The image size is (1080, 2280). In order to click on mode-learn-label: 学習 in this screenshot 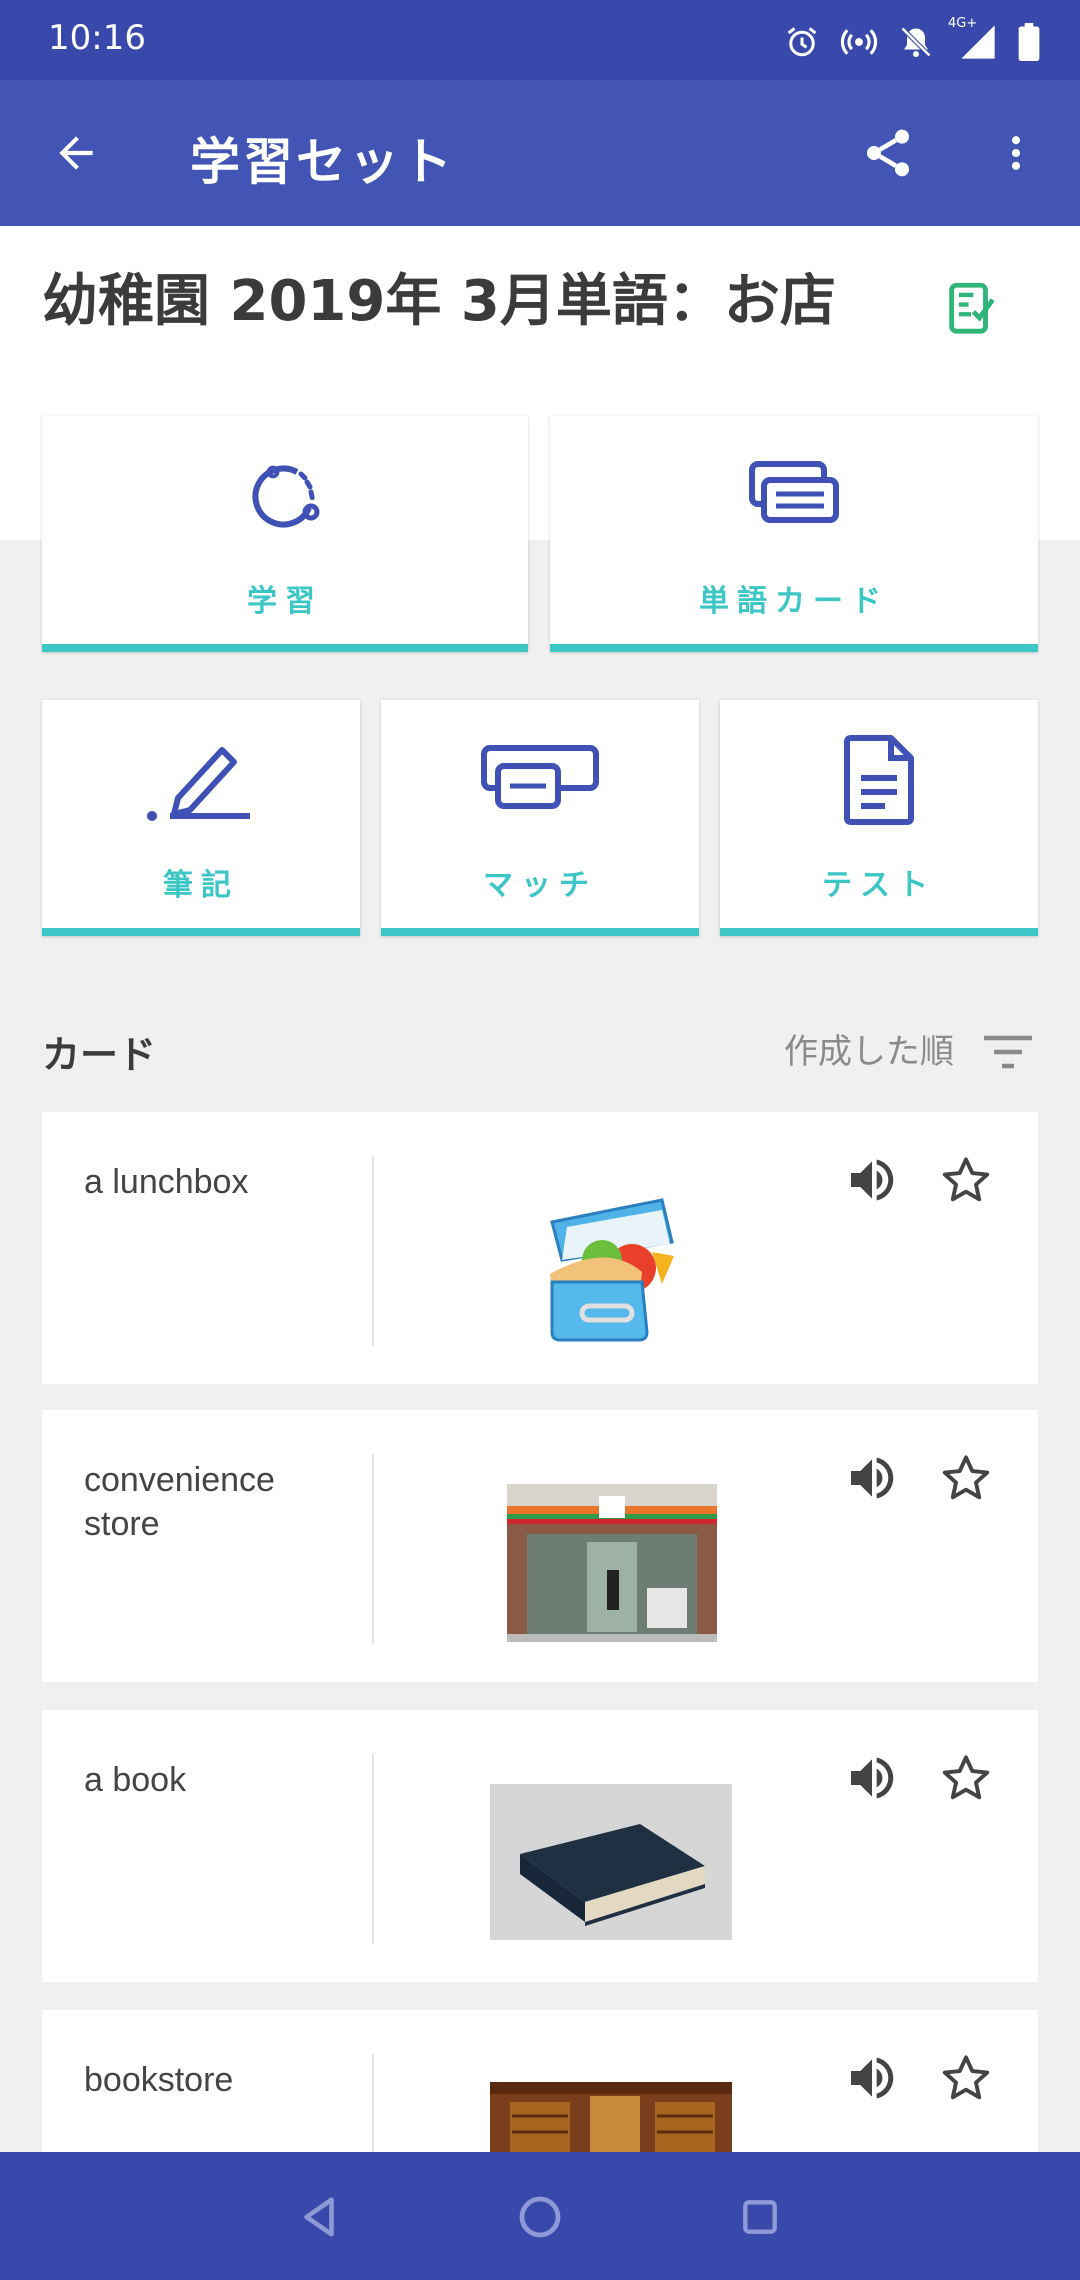, I will do `click(285, 601)`.